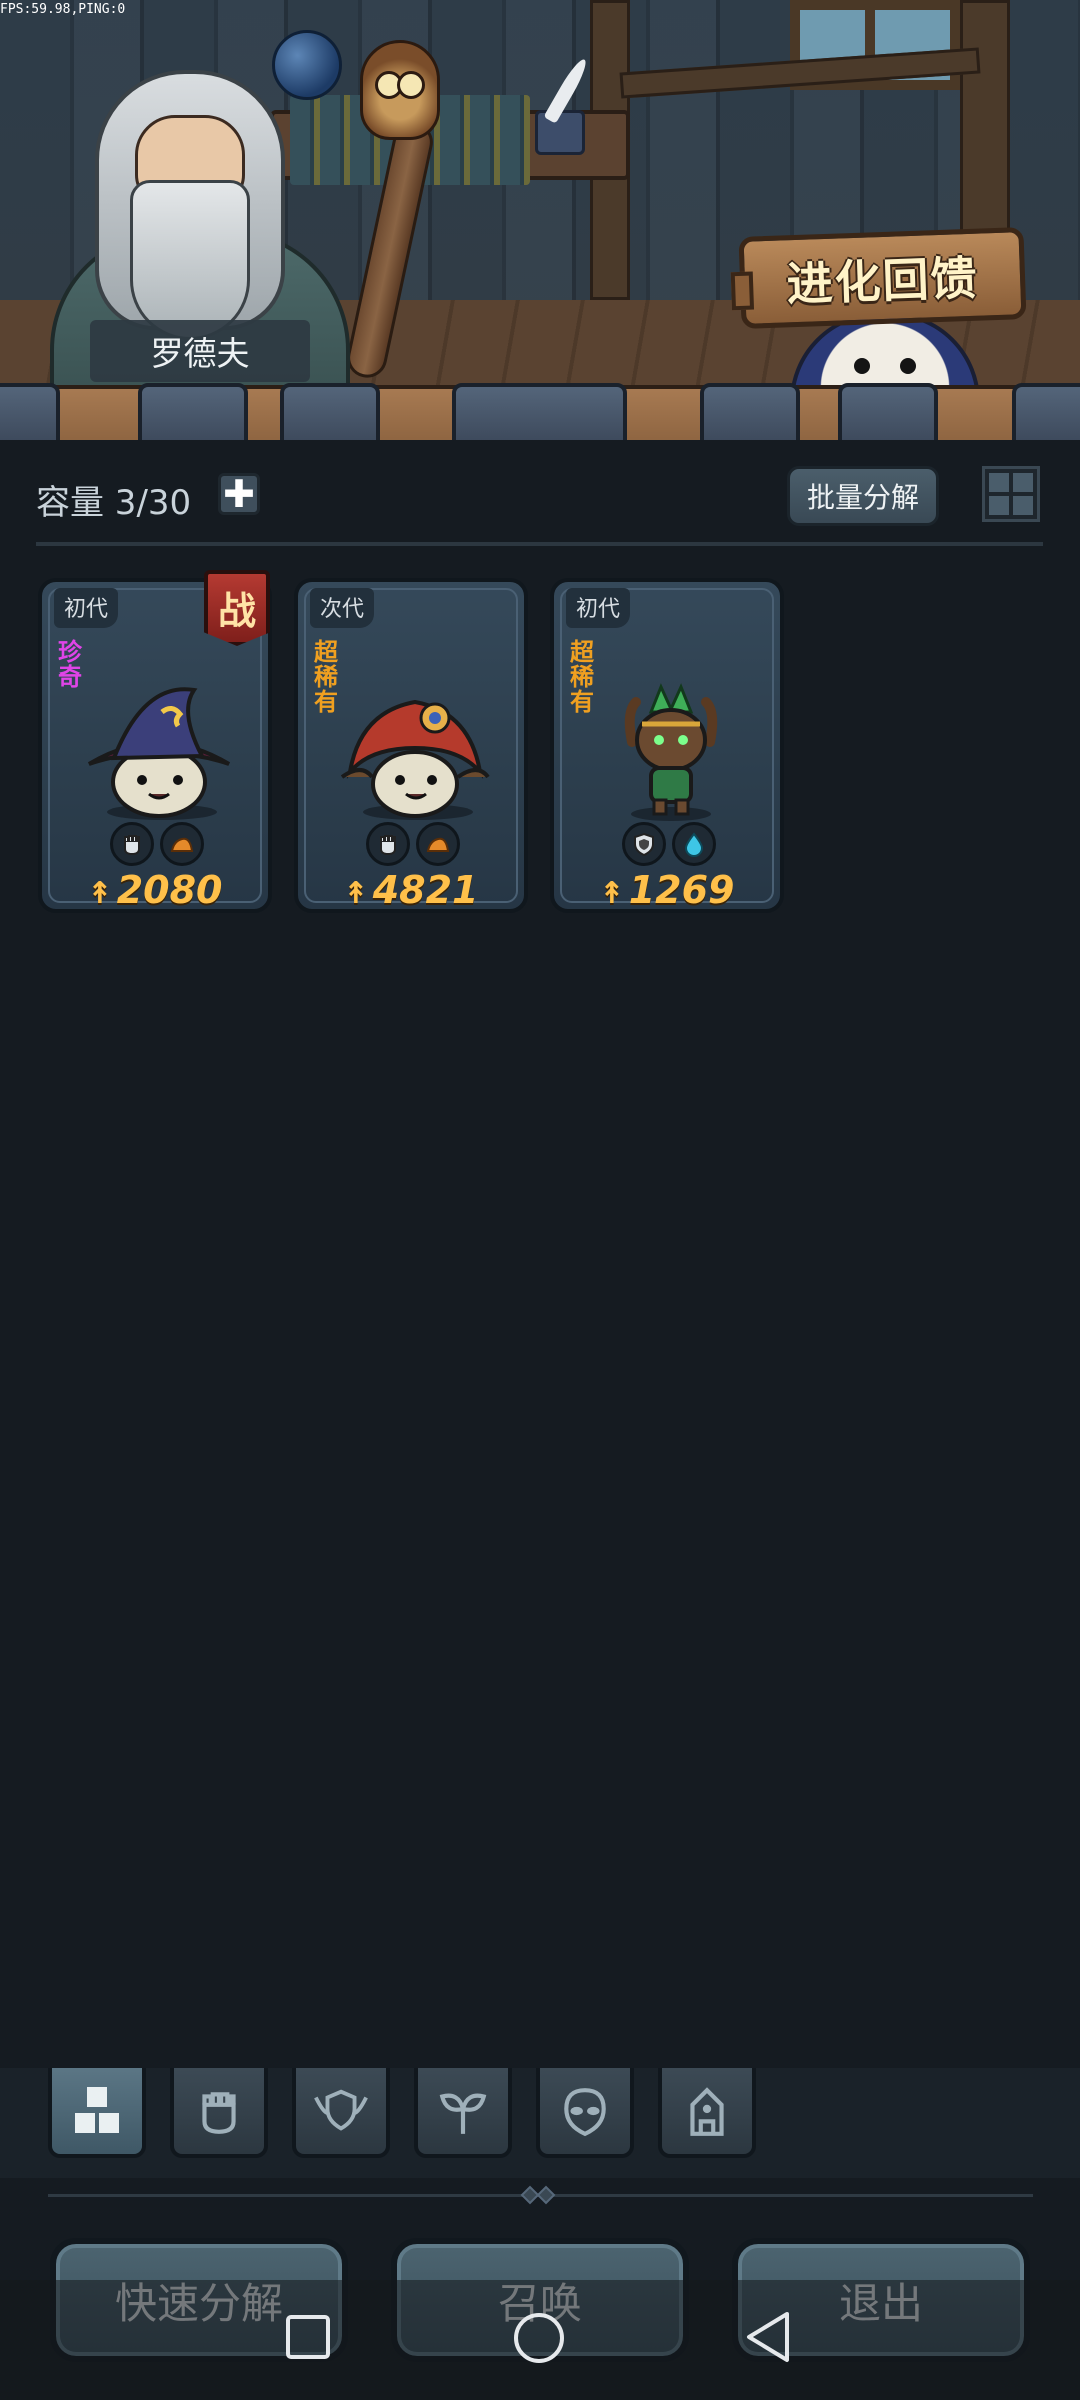 The image size is (1080, 2400). I want to click on tab-all, so click(97, 2113).